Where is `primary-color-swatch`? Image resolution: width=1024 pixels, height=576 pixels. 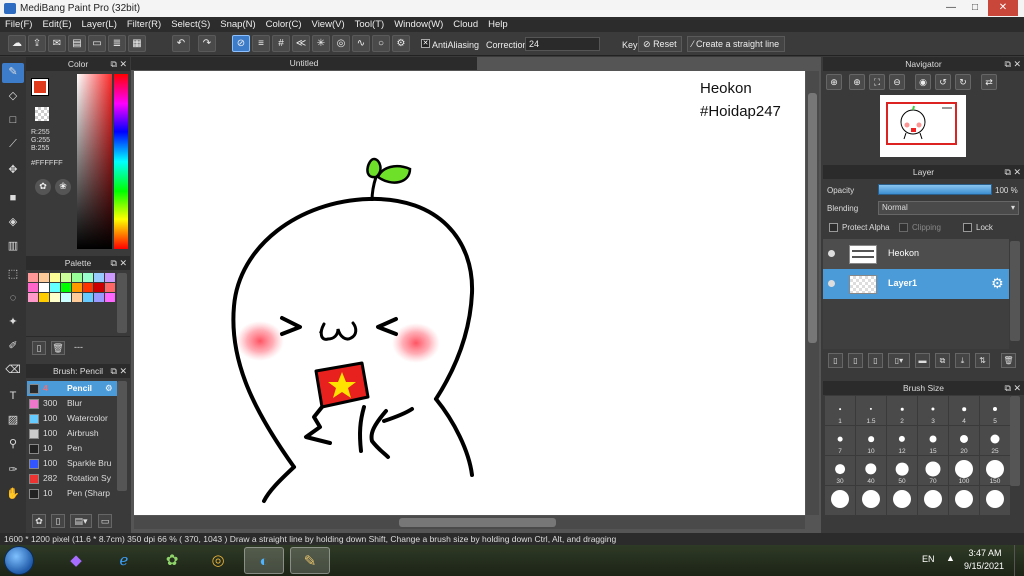
primary-color-swatch is located at coordinates (40, 87).